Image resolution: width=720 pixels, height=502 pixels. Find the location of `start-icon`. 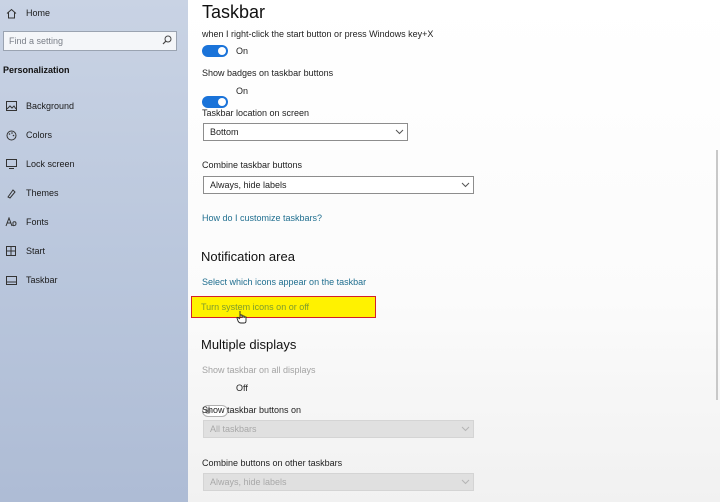

start-icon is located at coordinates (11, 251).